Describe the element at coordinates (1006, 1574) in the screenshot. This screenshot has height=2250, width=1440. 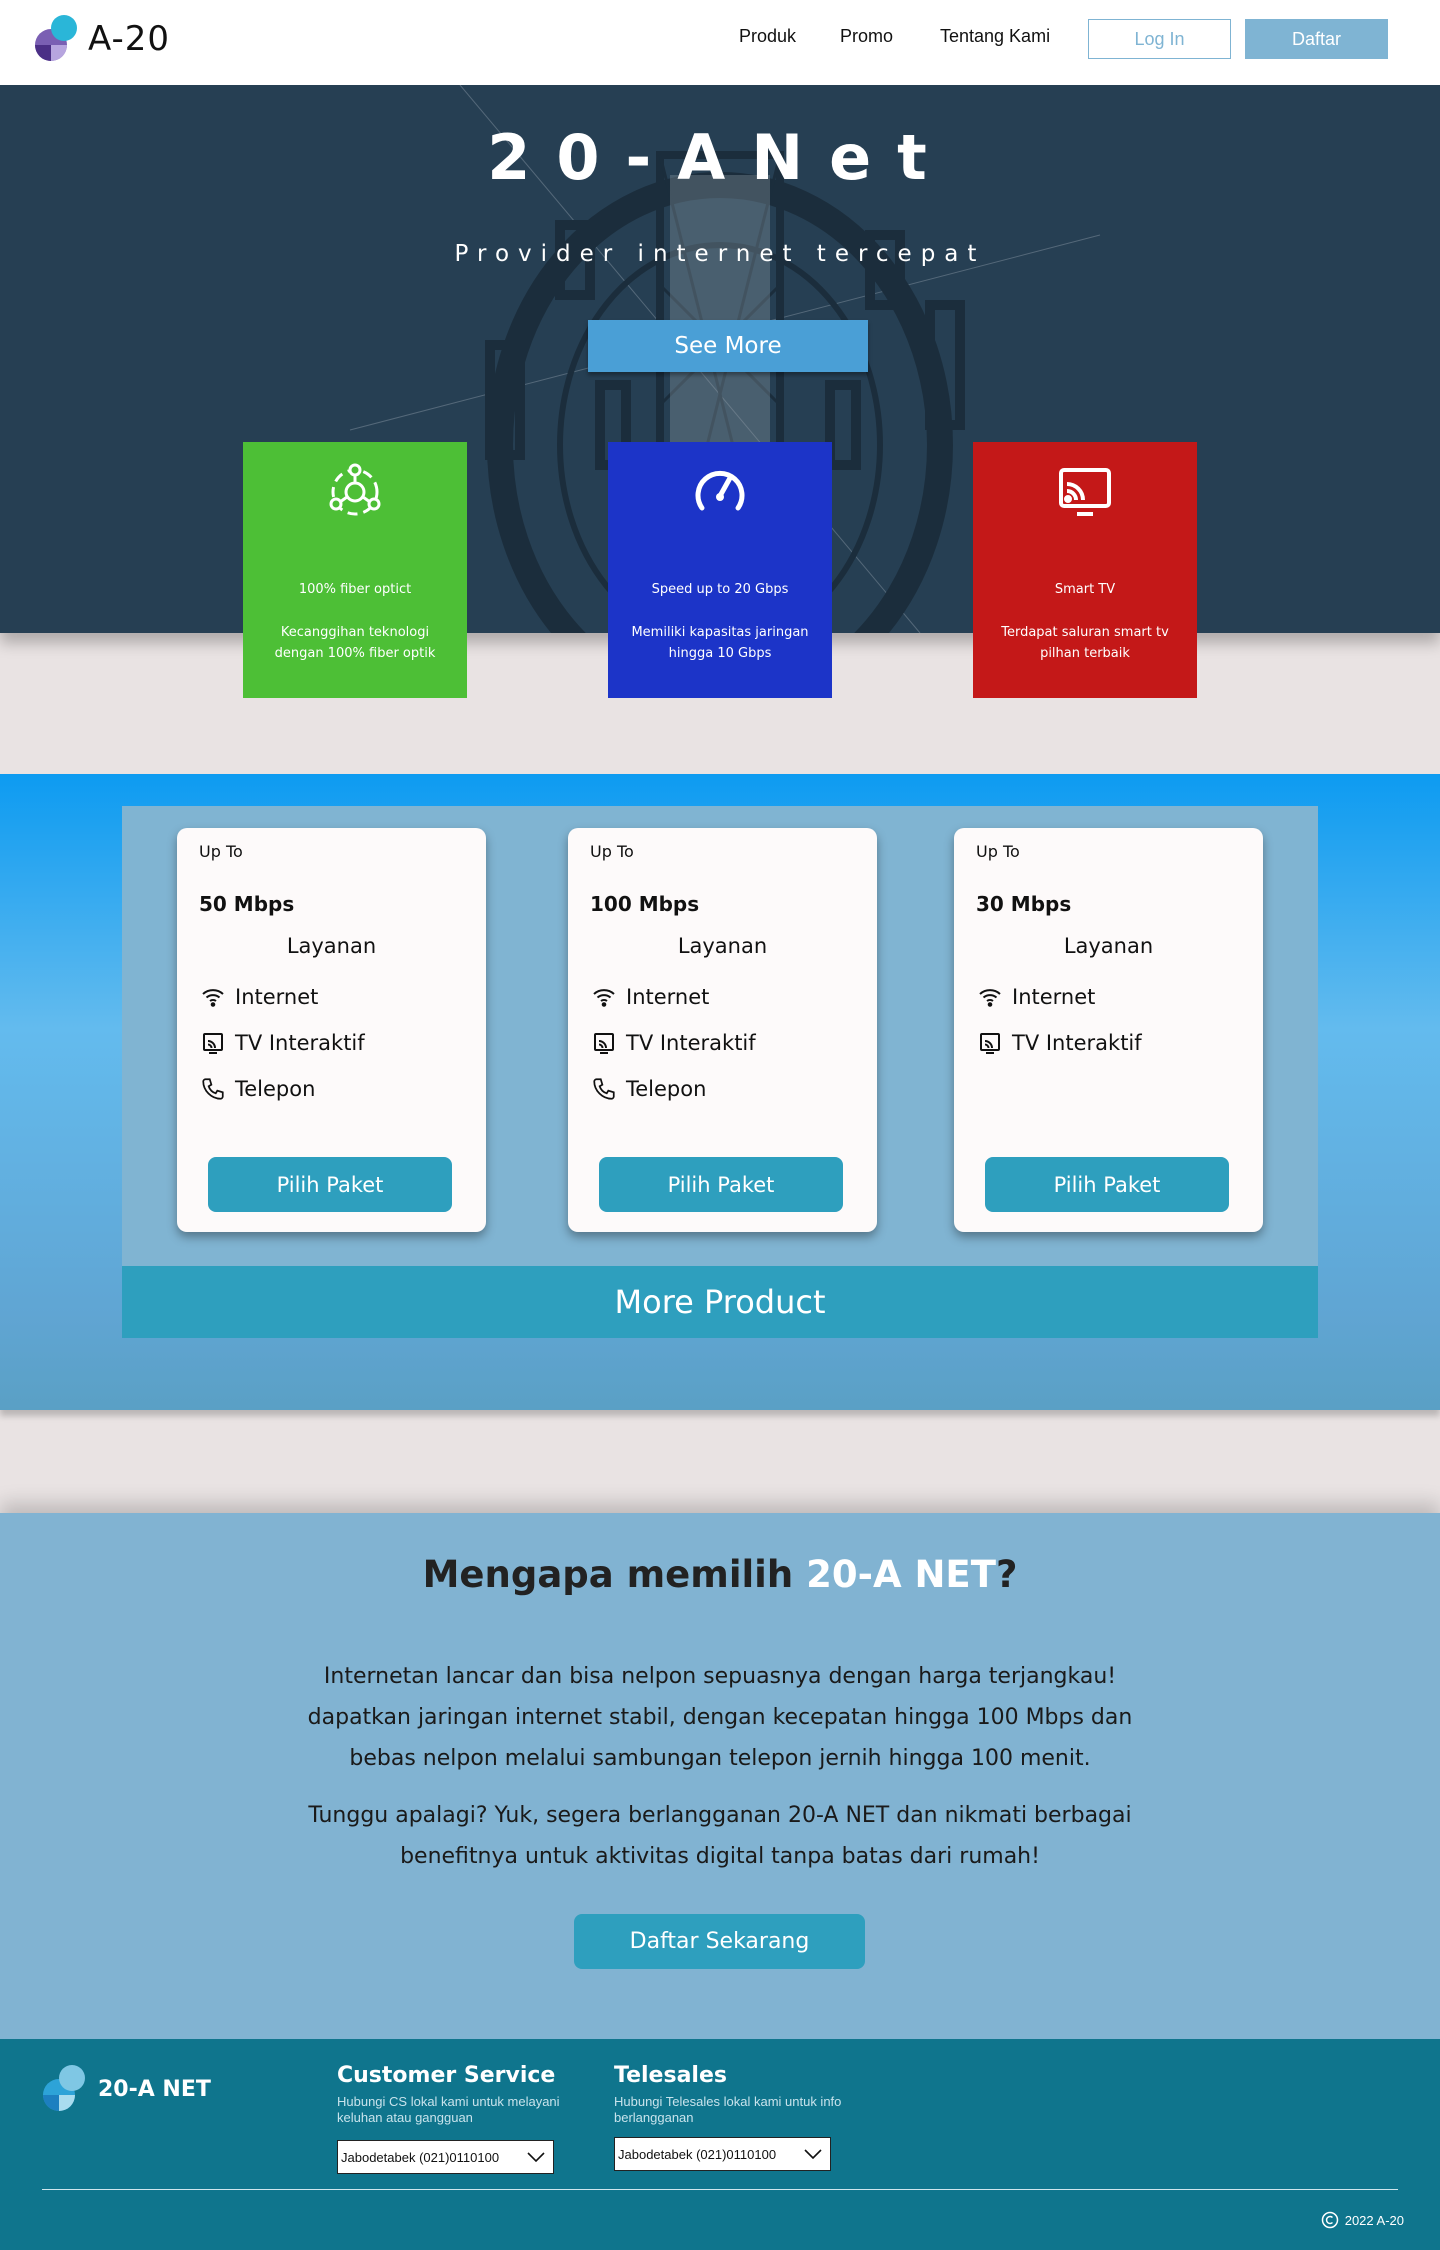
I see `why-title-suffix: ?` at that location.